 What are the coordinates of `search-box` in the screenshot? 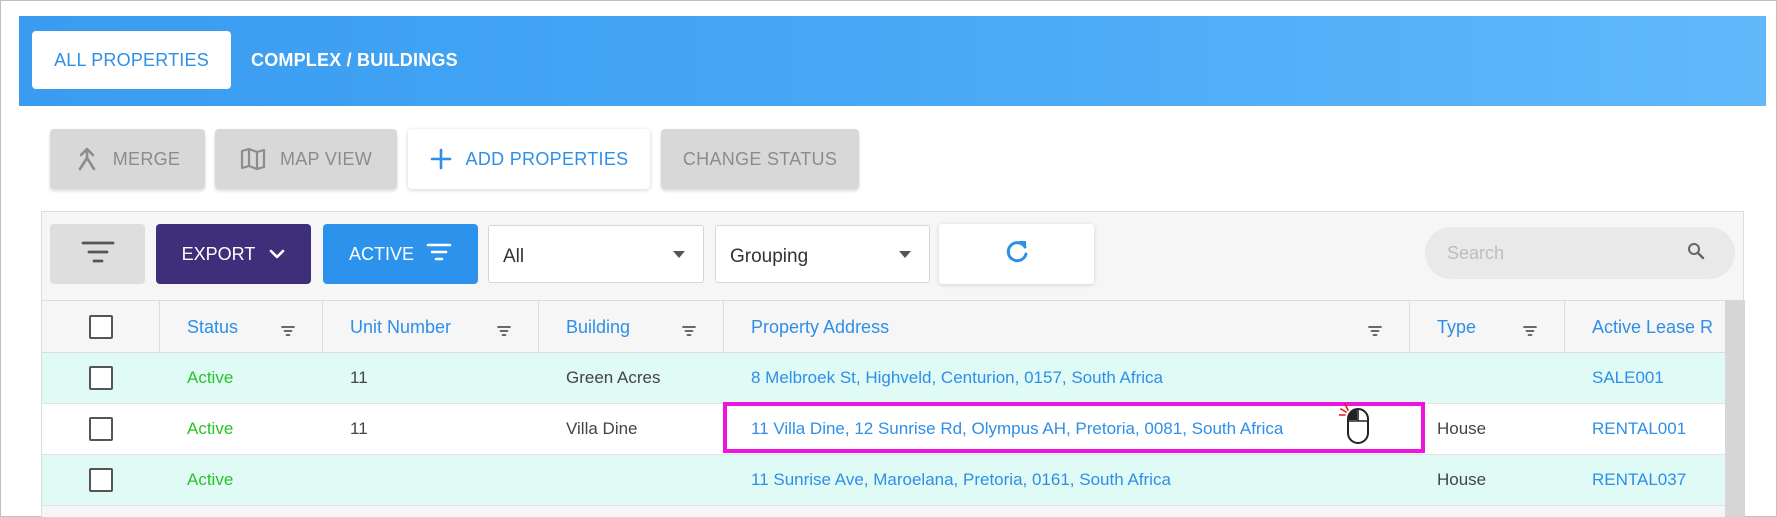 It's located at (1580, 253).